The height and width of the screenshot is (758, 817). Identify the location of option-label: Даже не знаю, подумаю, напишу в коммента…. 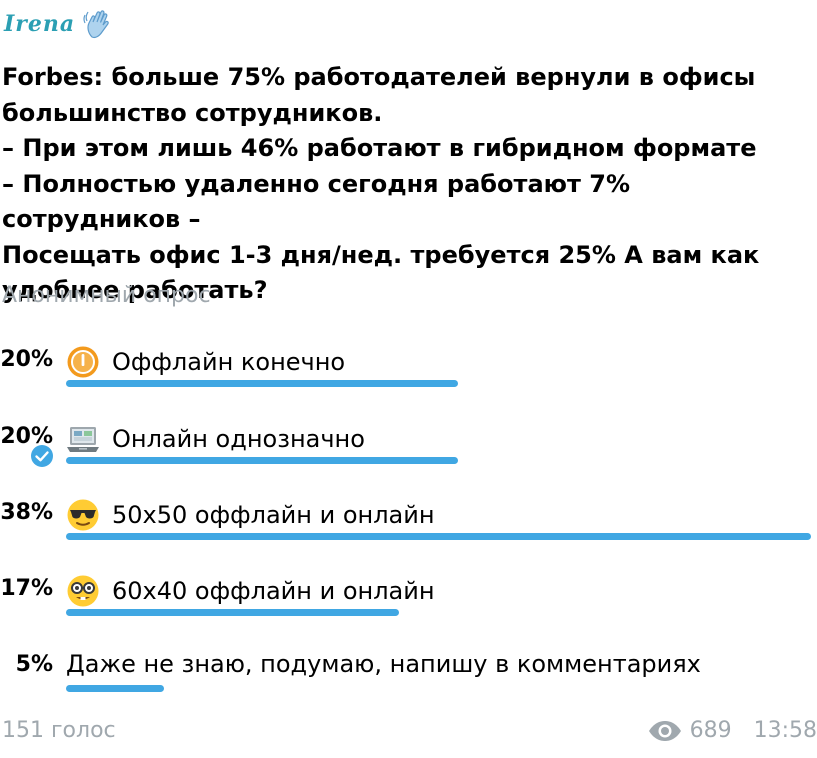
(383, 664).